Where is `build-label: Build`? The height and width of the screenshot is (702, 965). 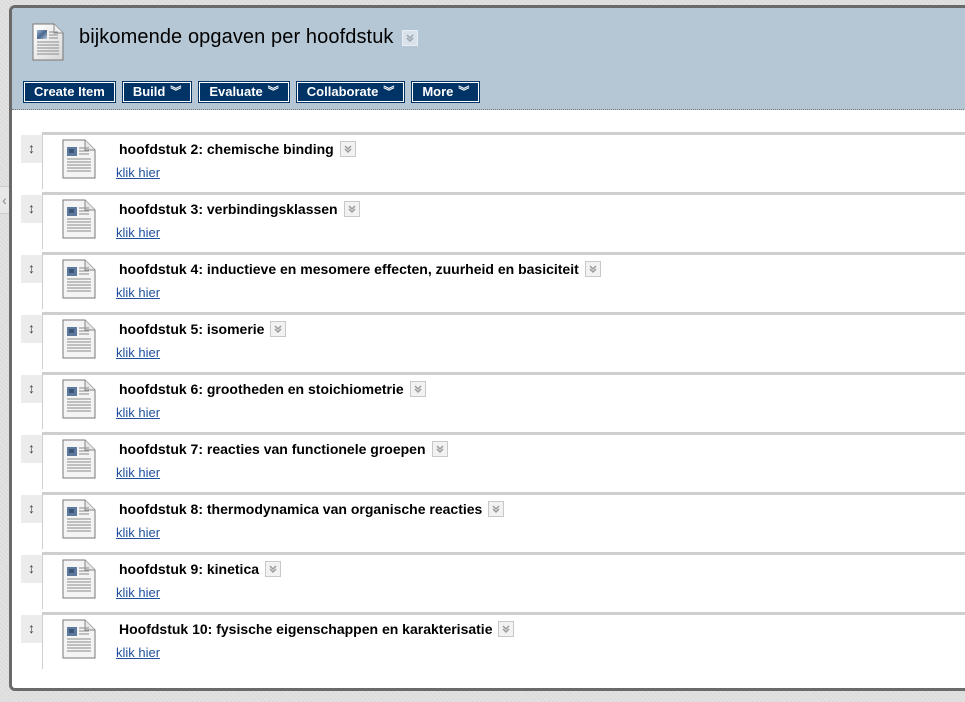
build-label: Build is located at coordinates (149, 91).